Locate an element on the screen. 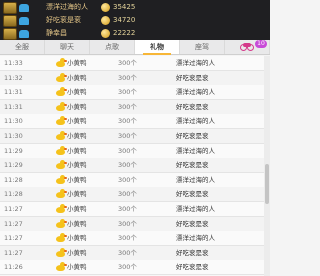 This screenshot has width=320, height=276. ranking-coin-count: 35425 is located at coordinates (124, 7).